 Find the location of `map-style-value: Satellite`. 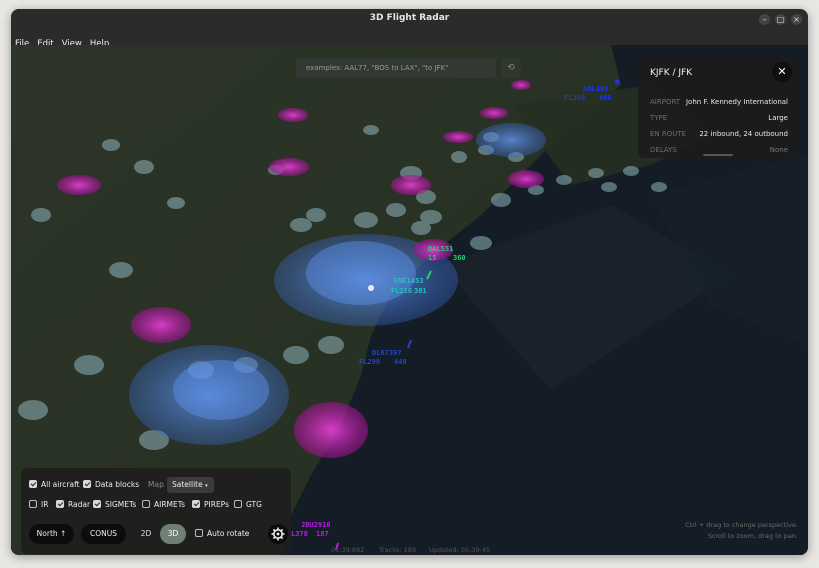

map-style-value: Satellite is located at coordinates (187, 484).